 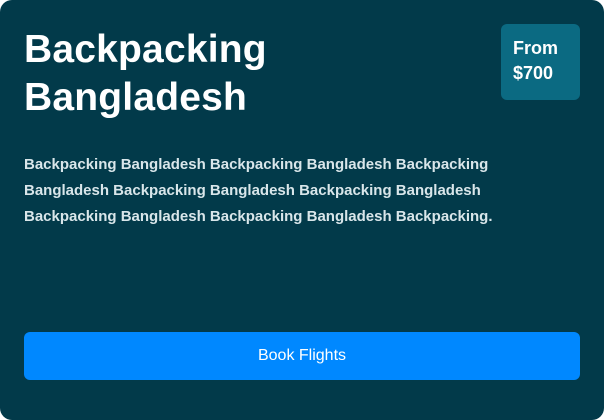 I want to click on price-amount: $700, so click(x=533, y=73).